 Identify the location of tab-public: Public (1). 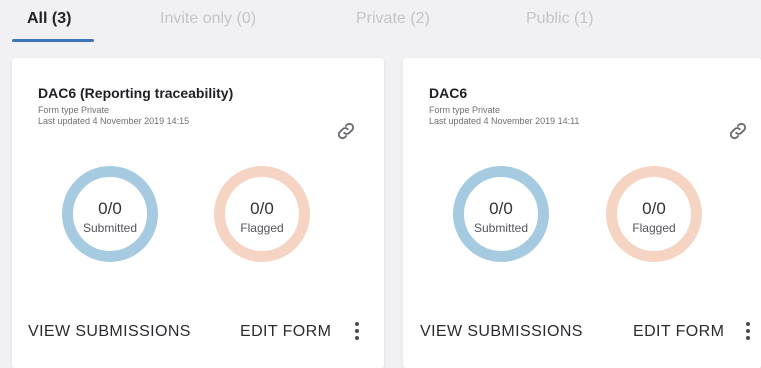
(560, 19).